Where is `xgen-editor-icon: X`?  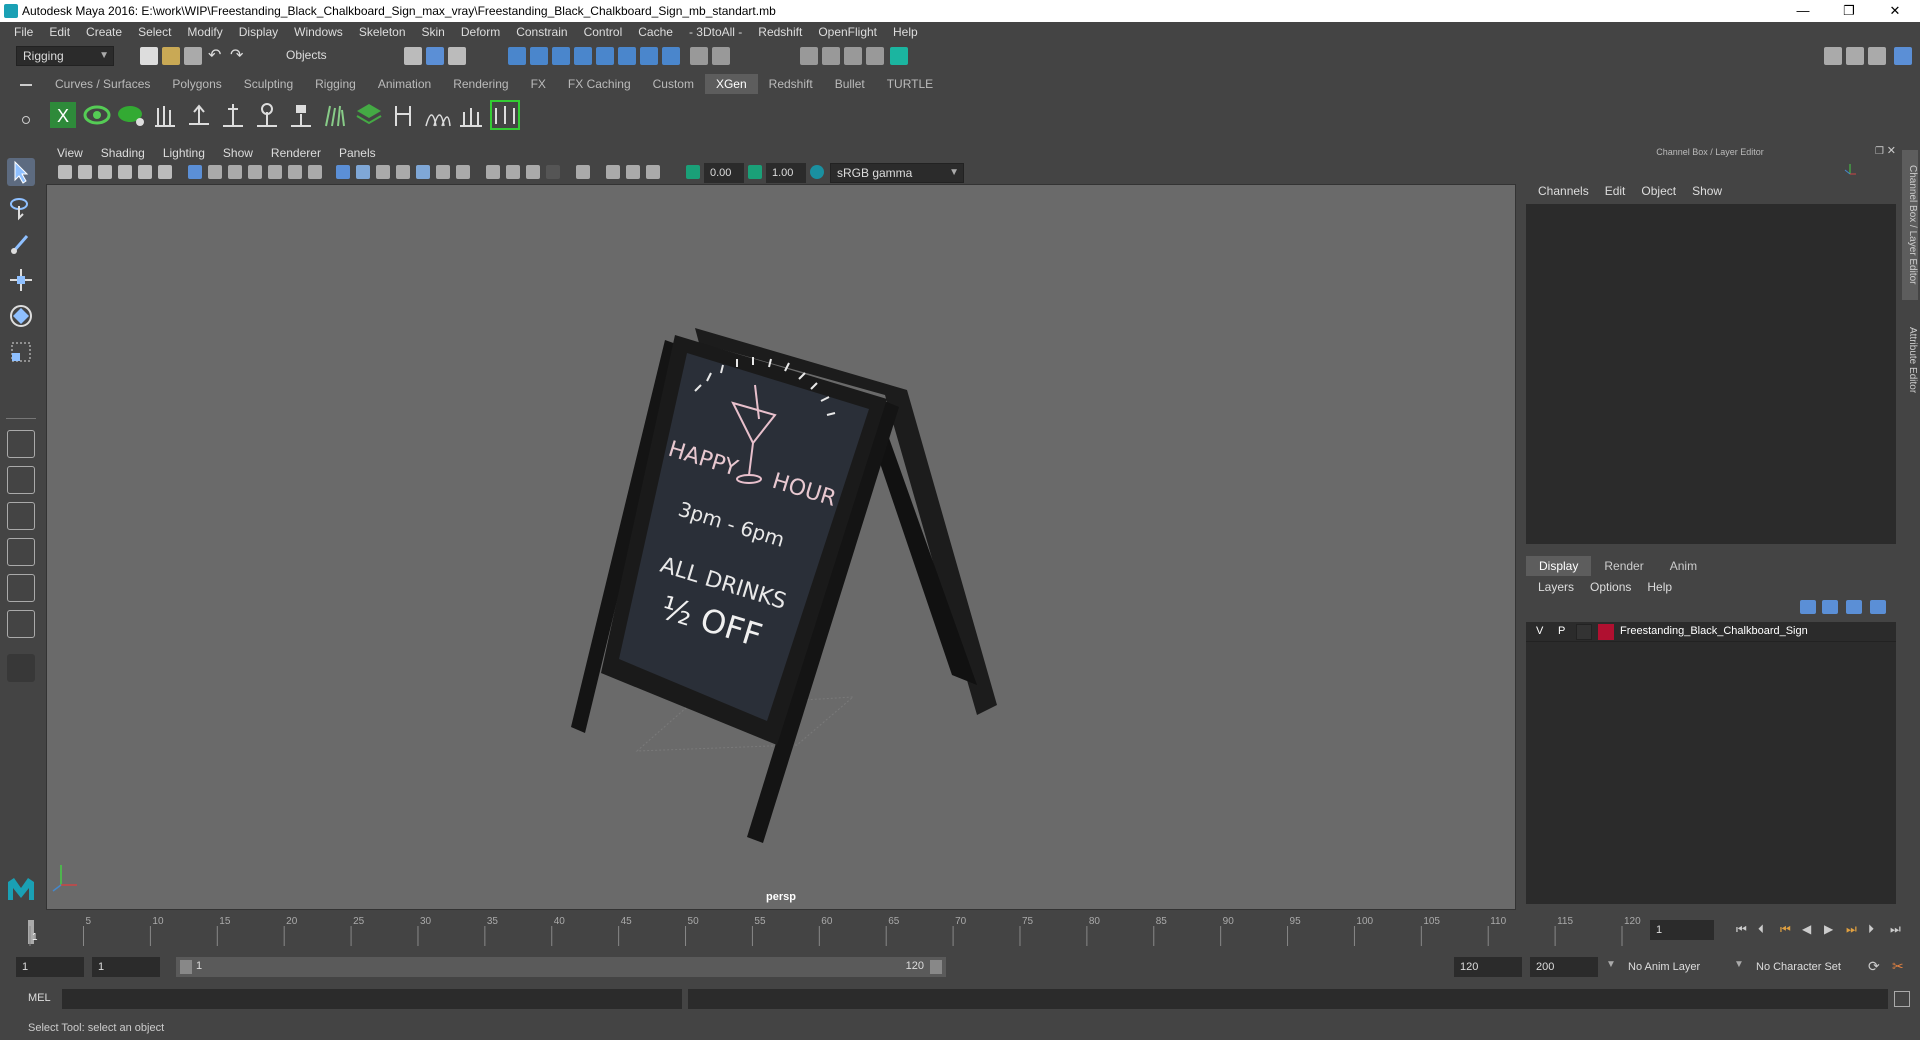
xgen-editor-icon: X is located at coordinates (63, 115).